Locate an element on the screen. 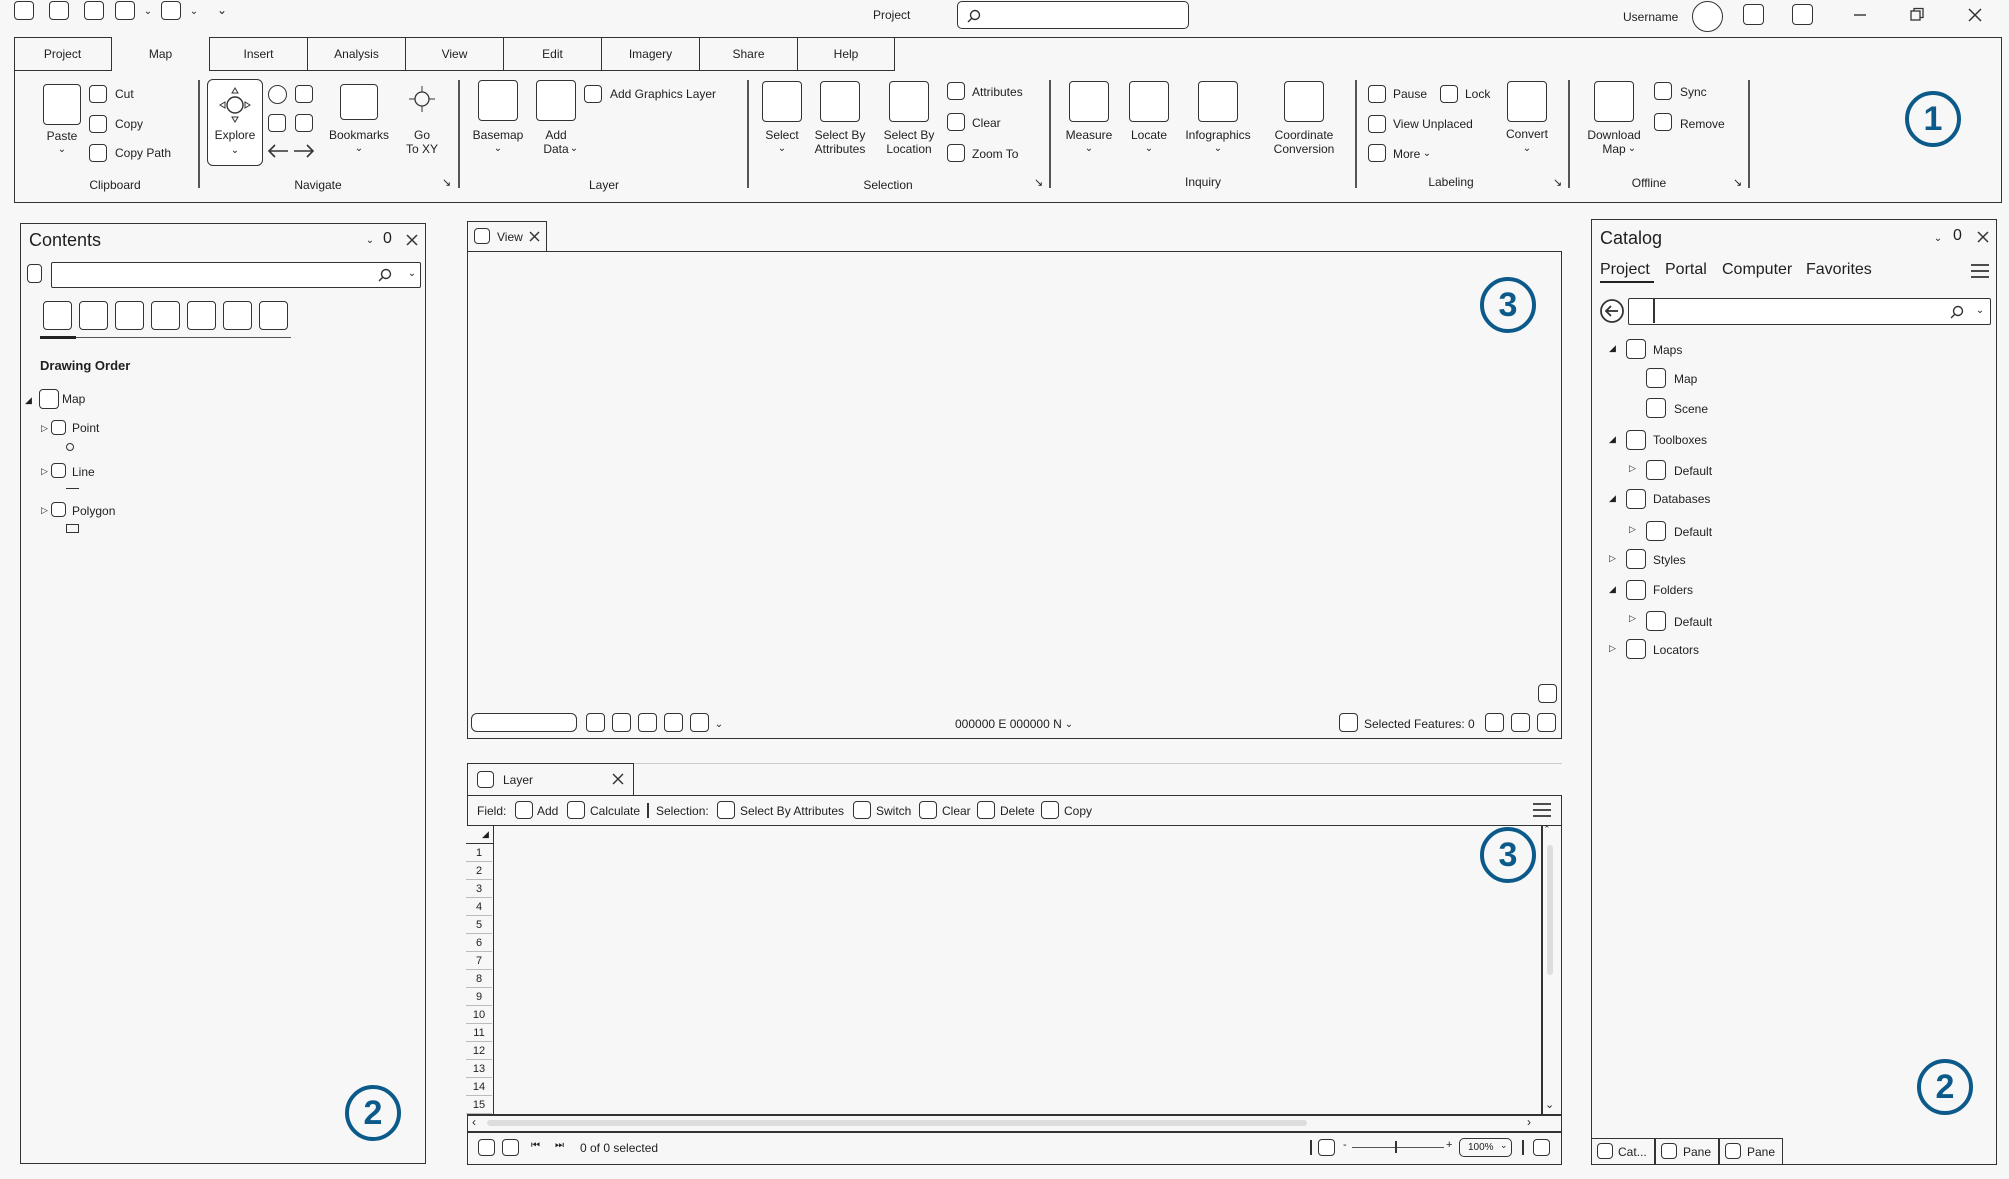 The height and width of the screenshot is (1179, 2009). view-tab: View is located at coordinates (507, 236).